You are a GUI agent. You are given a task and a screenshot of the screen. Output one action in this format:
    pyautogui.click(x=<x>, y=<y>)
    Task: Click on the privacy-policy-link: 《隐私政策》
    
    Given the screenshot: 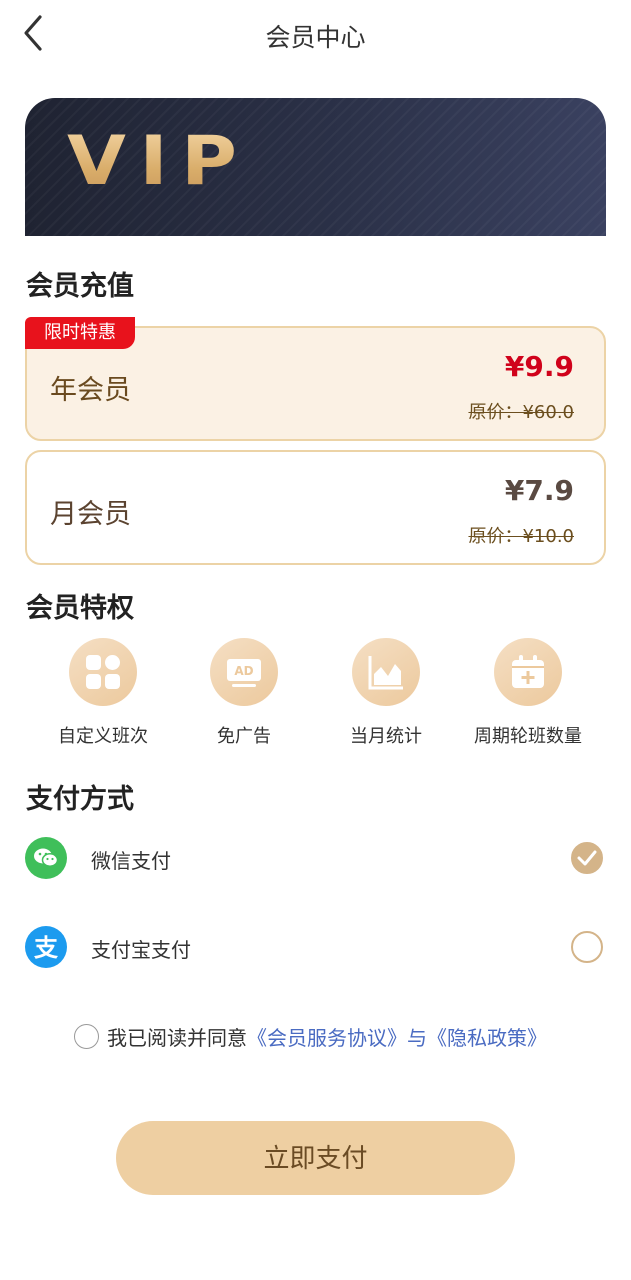 What is the action you would take?
    pyautogui.click(x=487, y=1036)
    